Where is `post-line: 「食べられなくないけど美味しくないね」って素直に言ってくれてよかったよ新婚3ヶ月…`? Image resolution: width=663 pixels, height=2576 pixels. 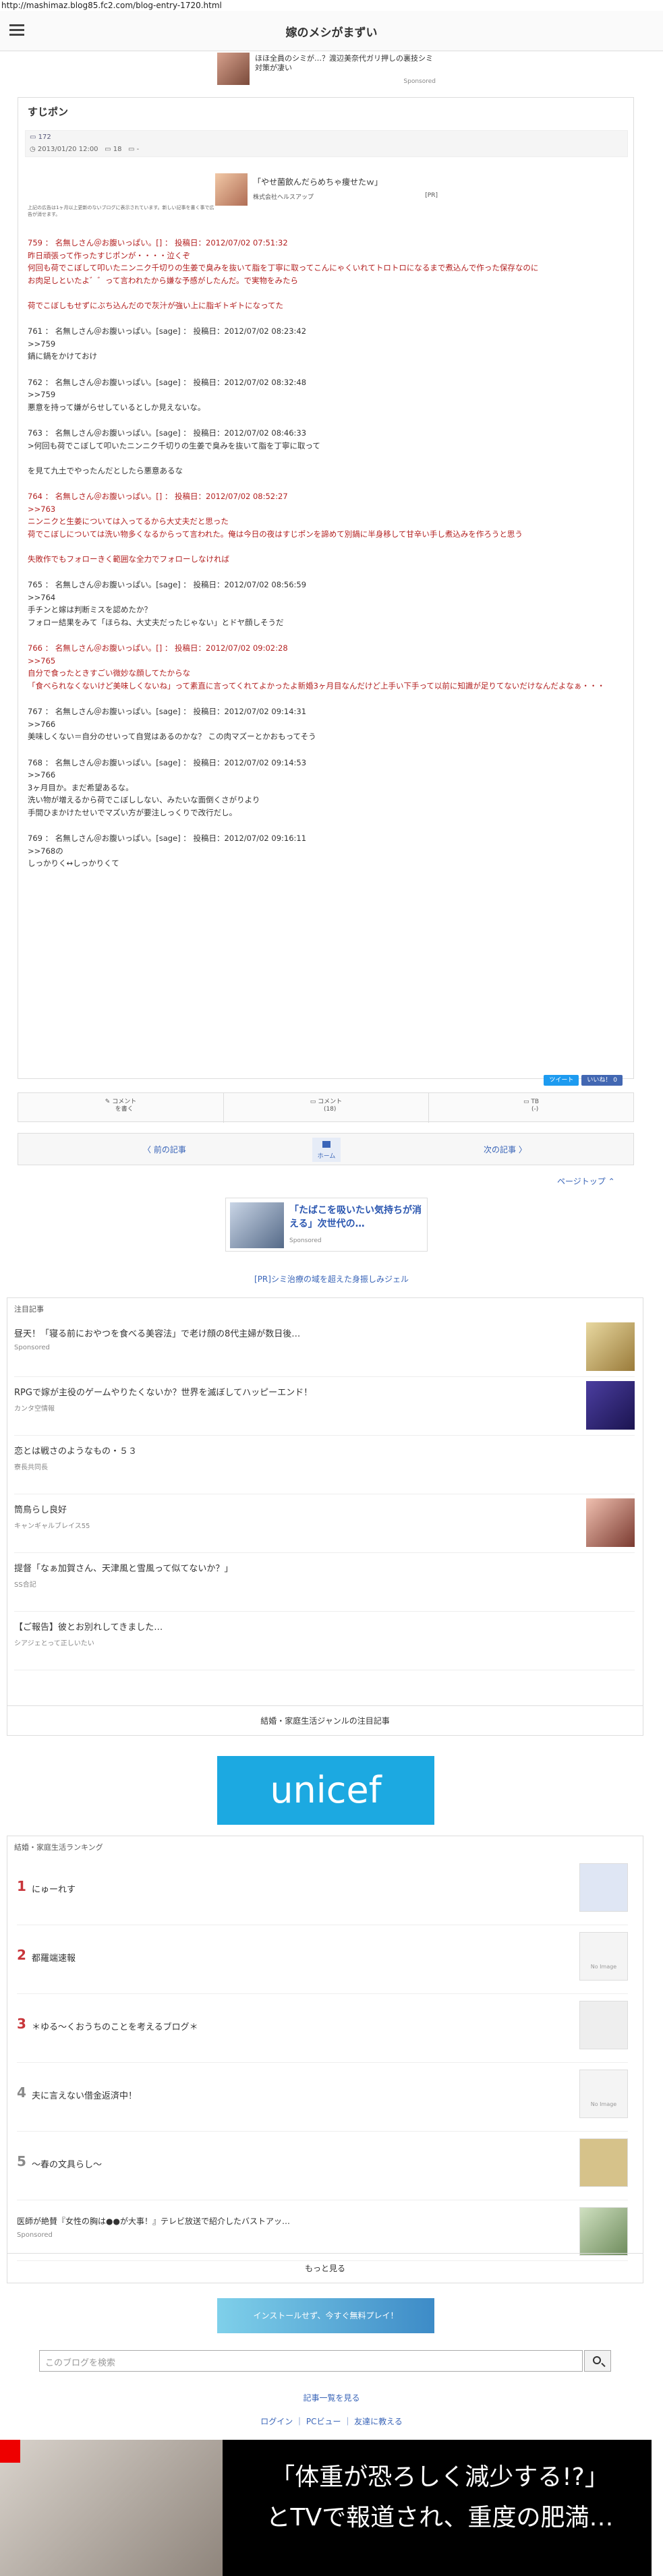
post-line: 「食べられなくないけど美味しくないね」って素直に言ってくれてよかったよ新婚3ヶ月… is located at coordinates (316, 685).